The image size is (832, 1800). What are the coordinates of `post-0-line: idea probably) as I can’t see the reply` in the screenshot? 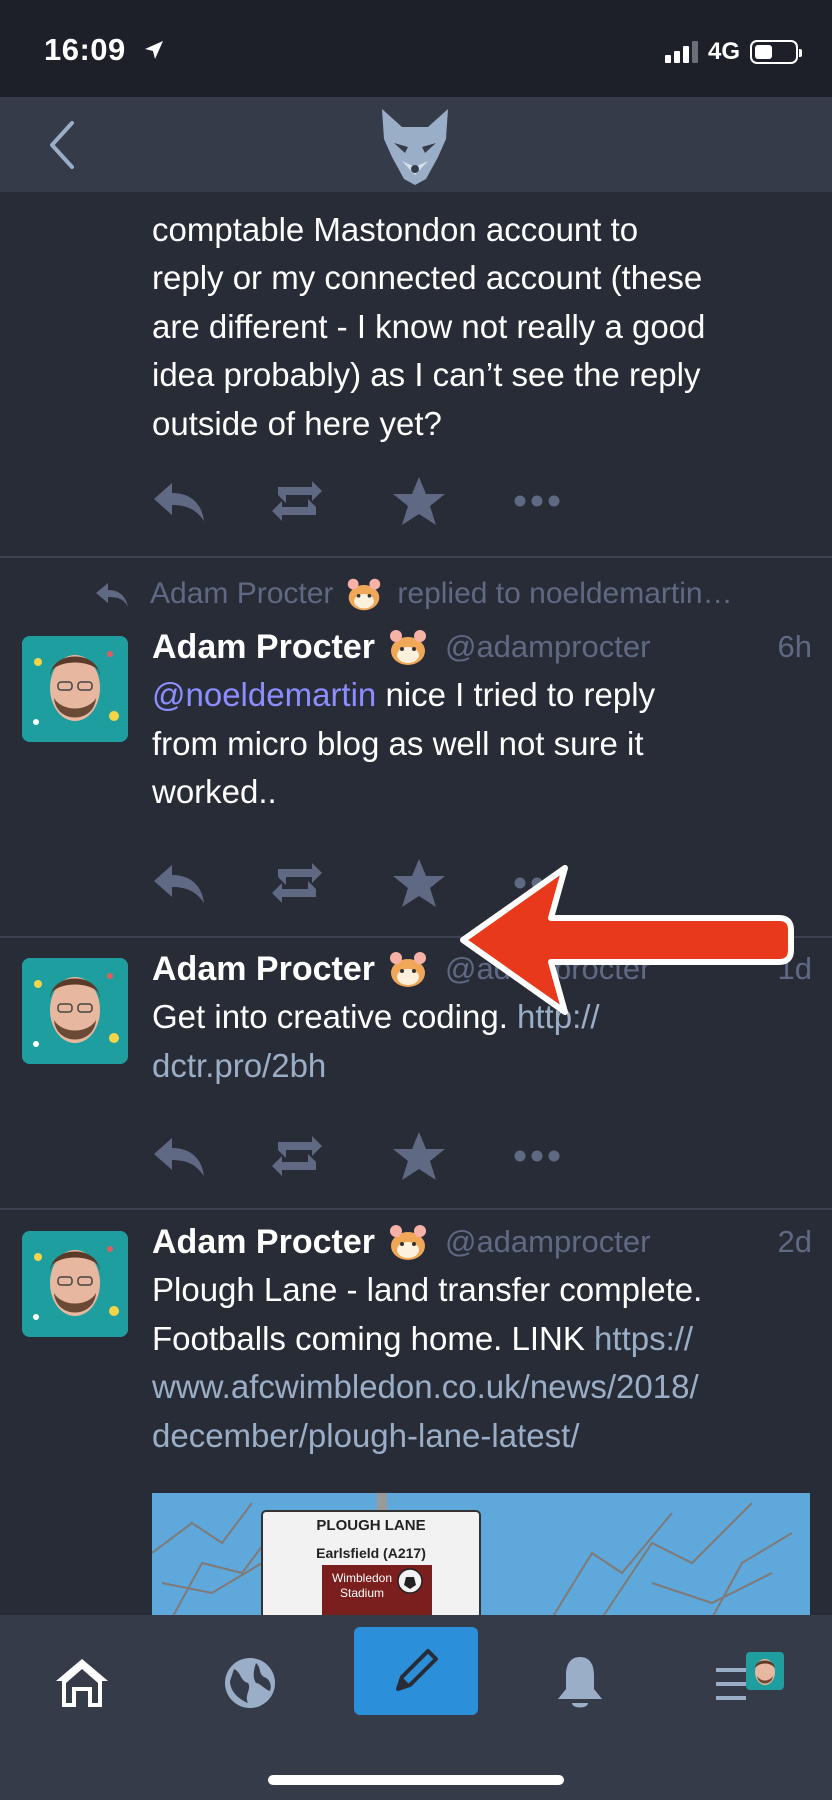 It's located at (426, 374).